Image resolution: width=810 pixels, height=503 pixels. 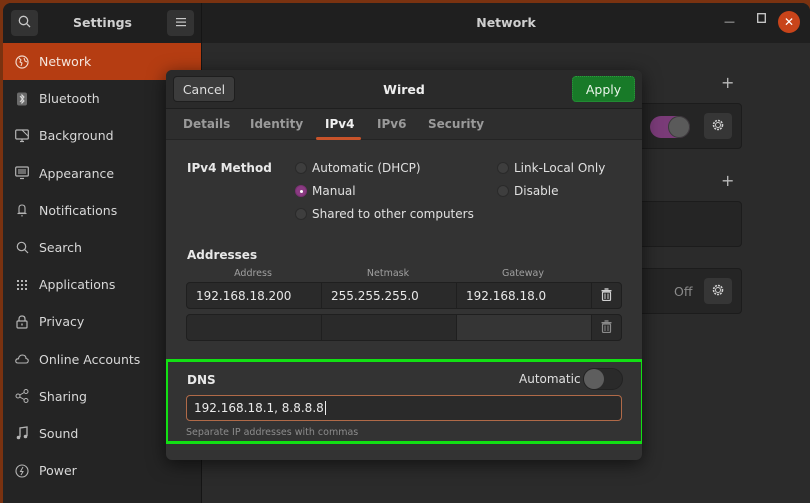 I want to click on close-icon: ✕, so click(x=789, y=22).